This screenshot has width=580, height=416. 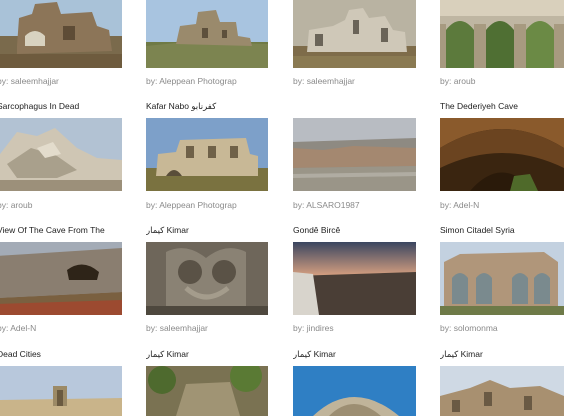 What do you see at coordinates (68, 230) in the screenshot?
I see `photo-title: View Of The Cave From The` at bounding box center [68, 230].